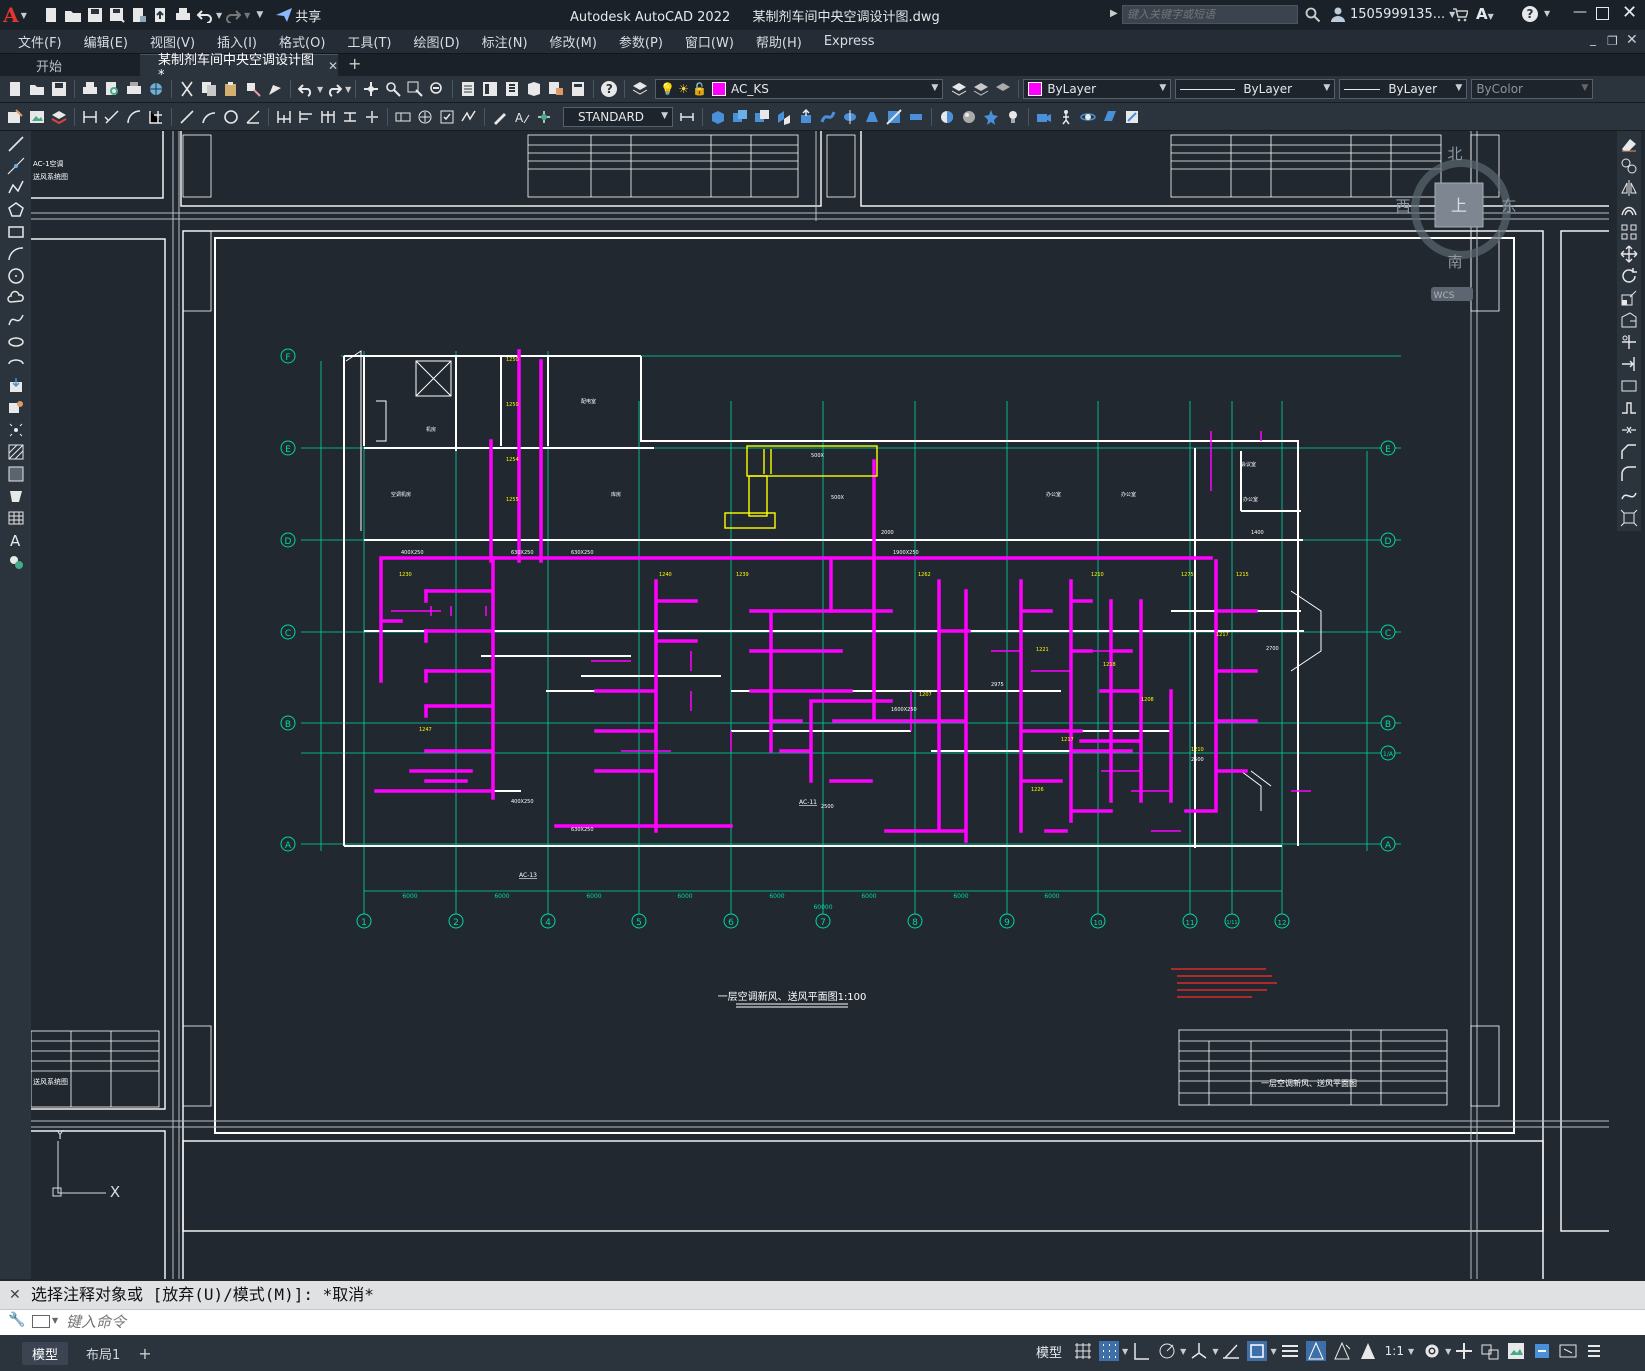  Describe the element at coordinates (1490, 1351) in the screenshot. I see `units-icon` at that location.